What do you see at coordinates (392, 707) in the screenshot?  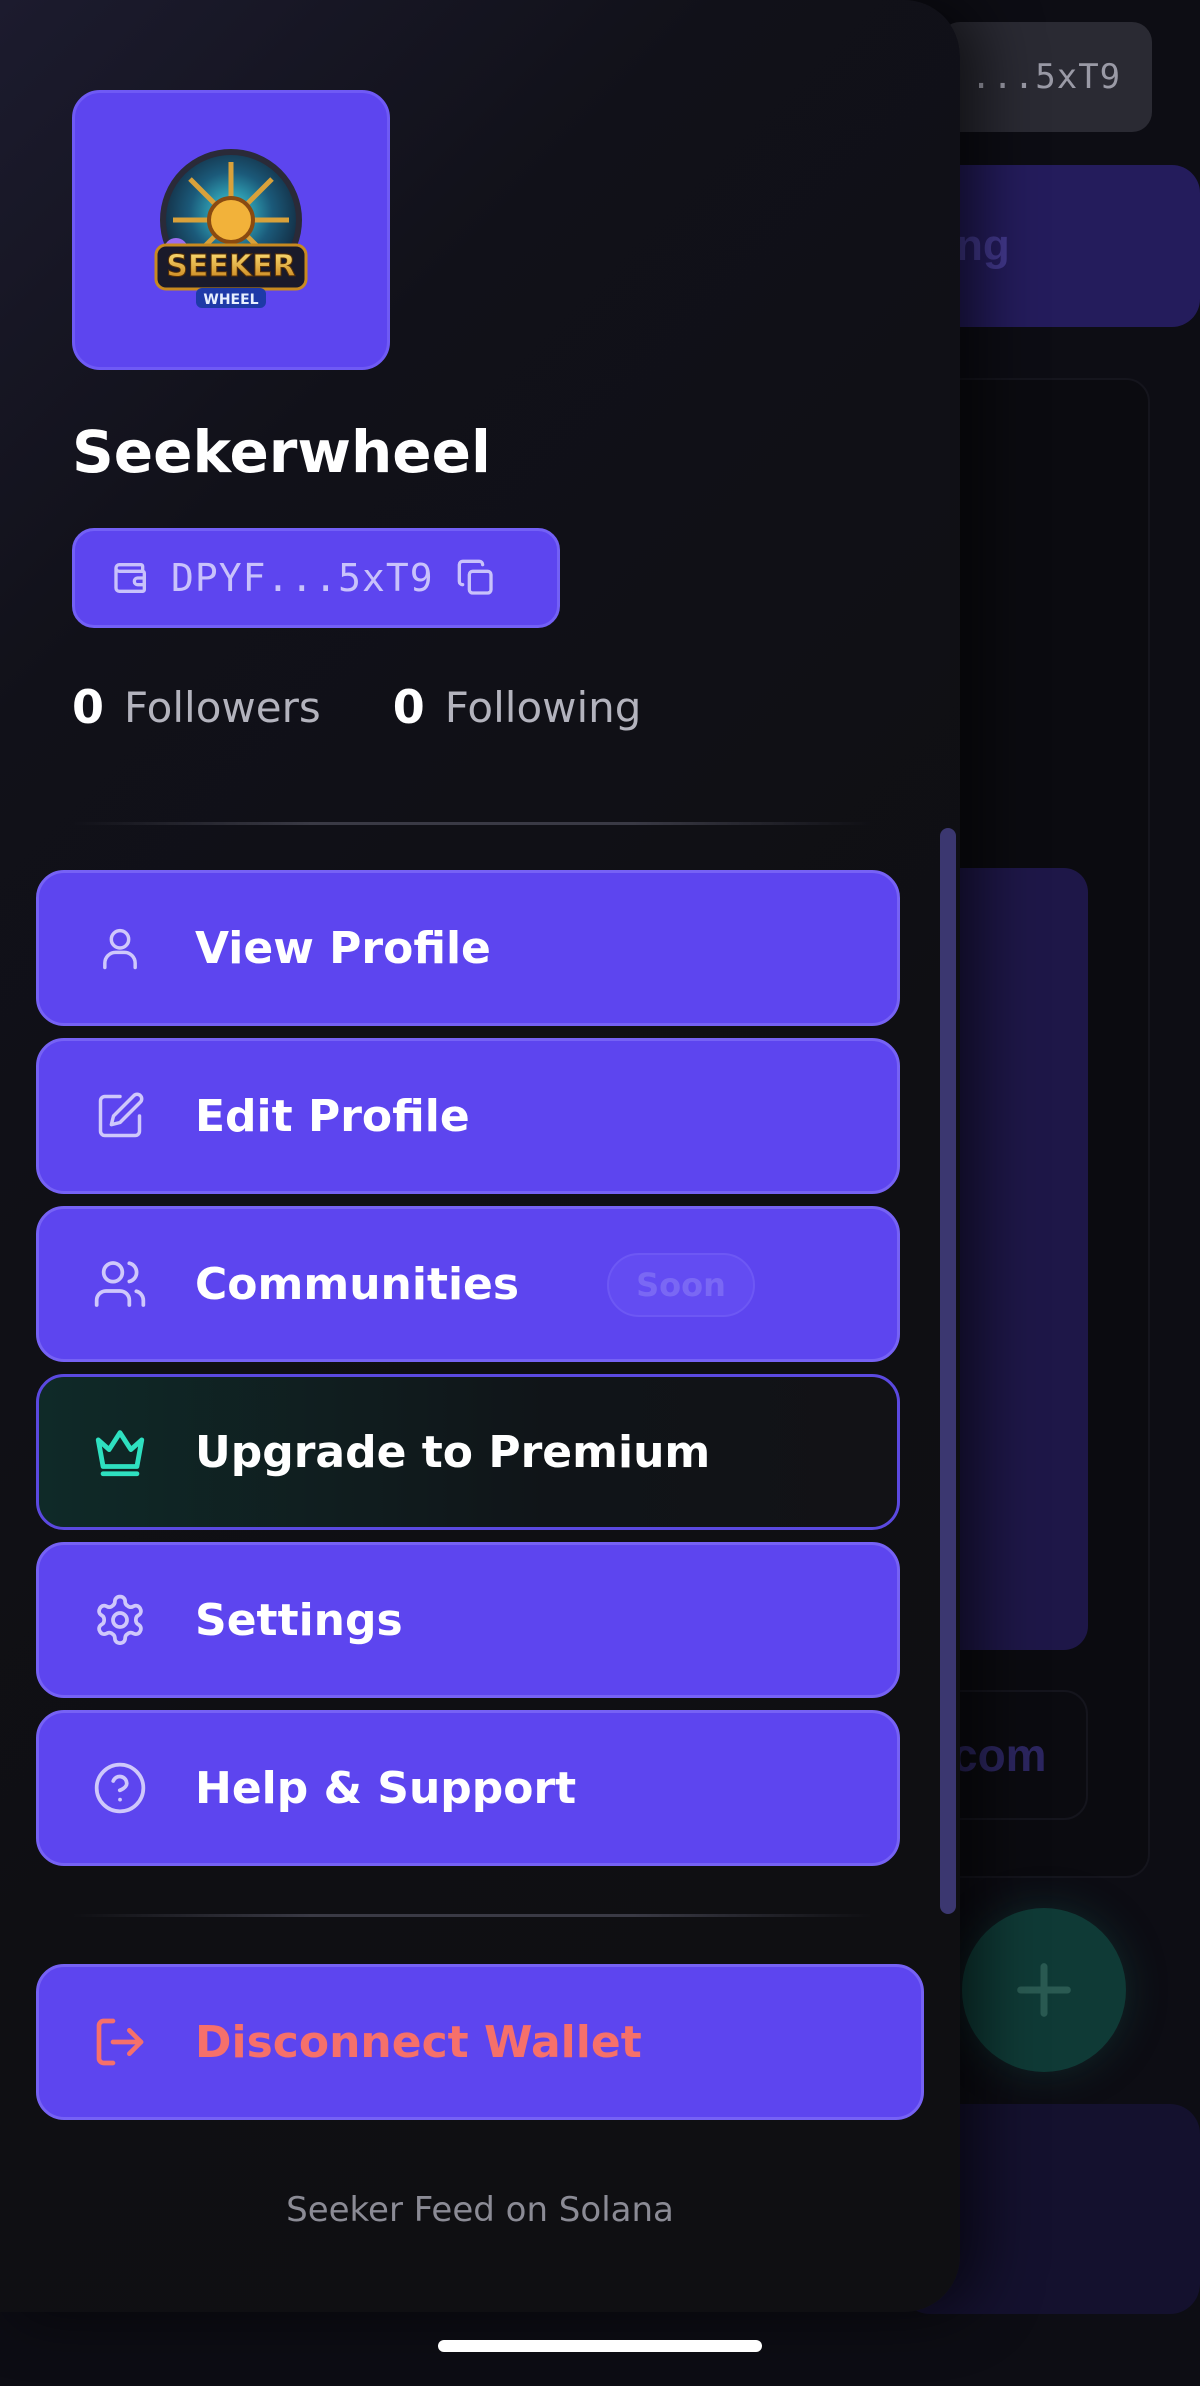 I see `follow-stats: 0 Followers 0 Following` at bounding box center [392, 707].